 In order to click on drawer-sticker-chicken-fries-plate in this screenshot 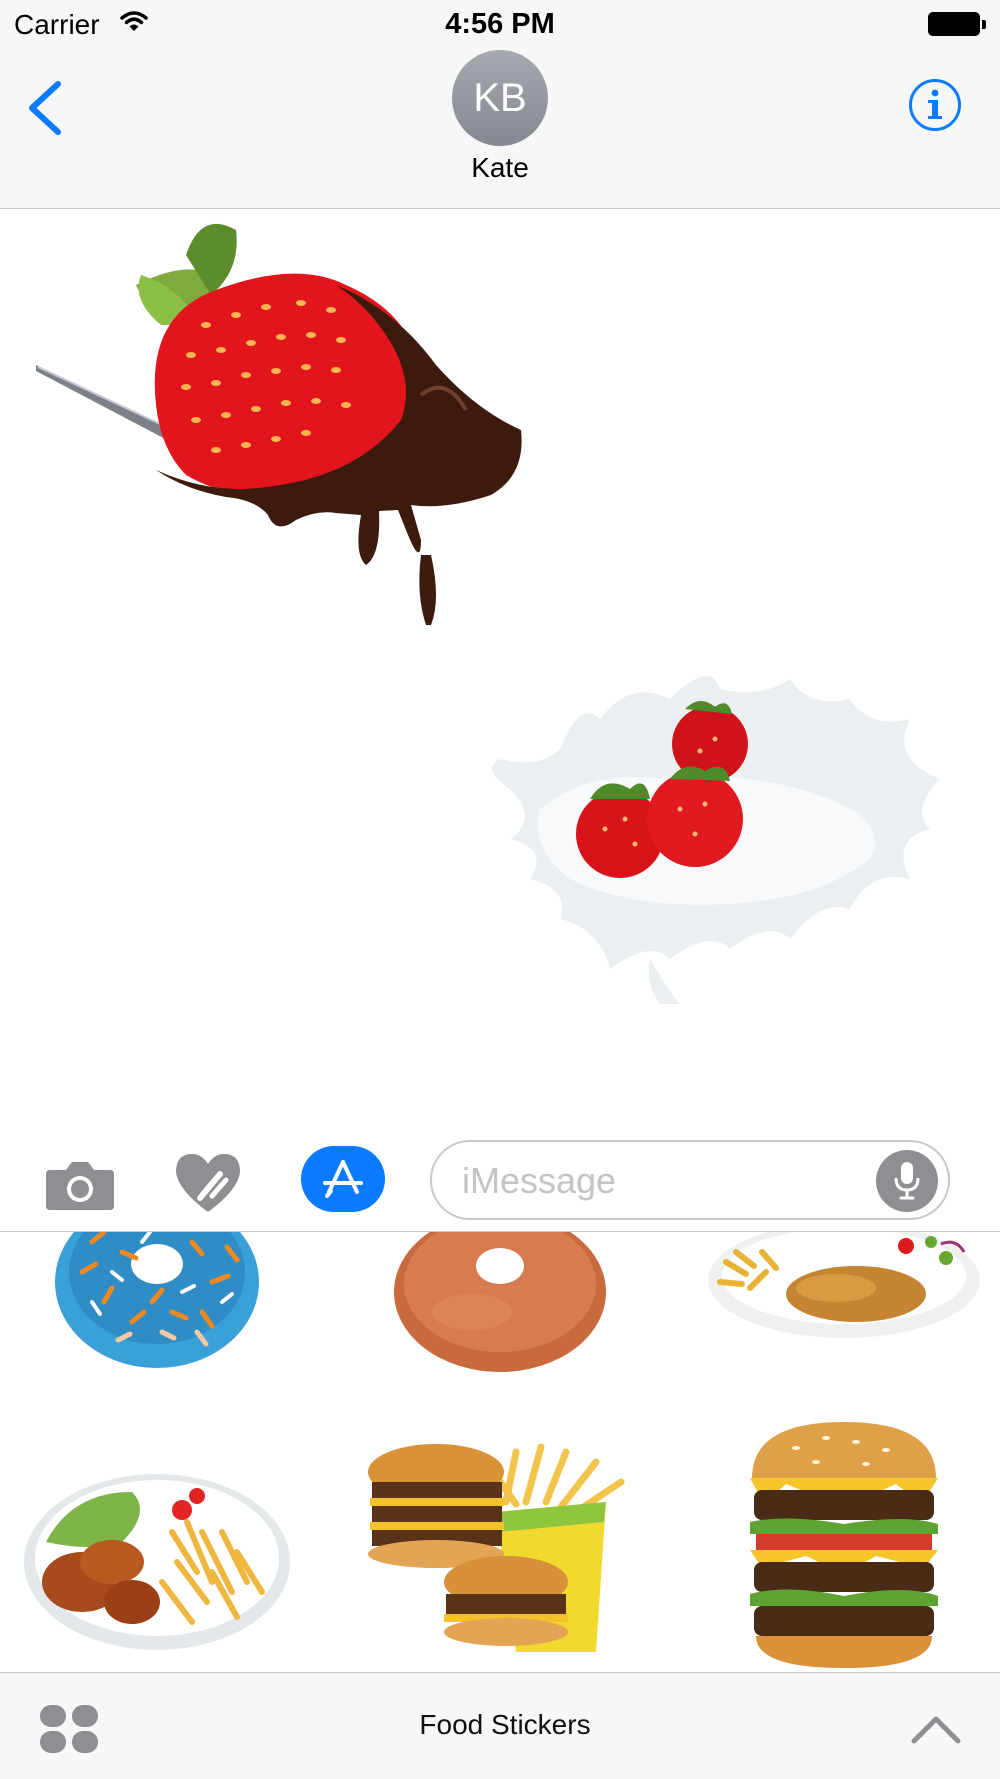, I will do `click(157, 1562)`.